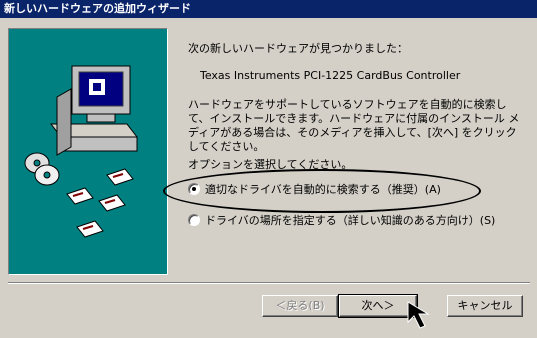 The width and height of the screenshot is (537, 338). What do you see at coordinates (194, 220) in the screenshot?
I see `specify-location-radio` at bounding box center [194, 220].